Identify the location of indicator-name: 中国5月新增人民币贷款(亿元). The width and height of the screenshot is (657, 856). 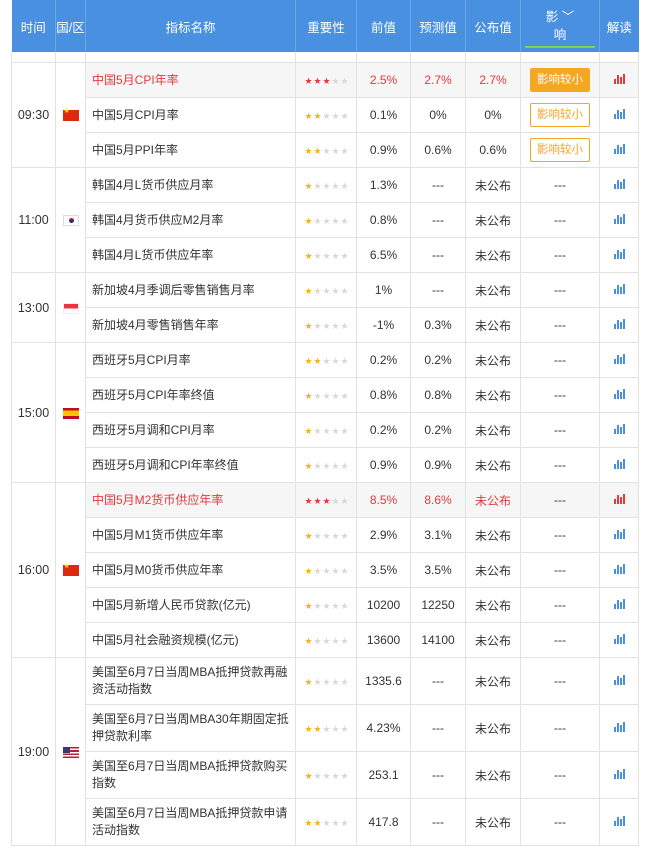
(190, 605).